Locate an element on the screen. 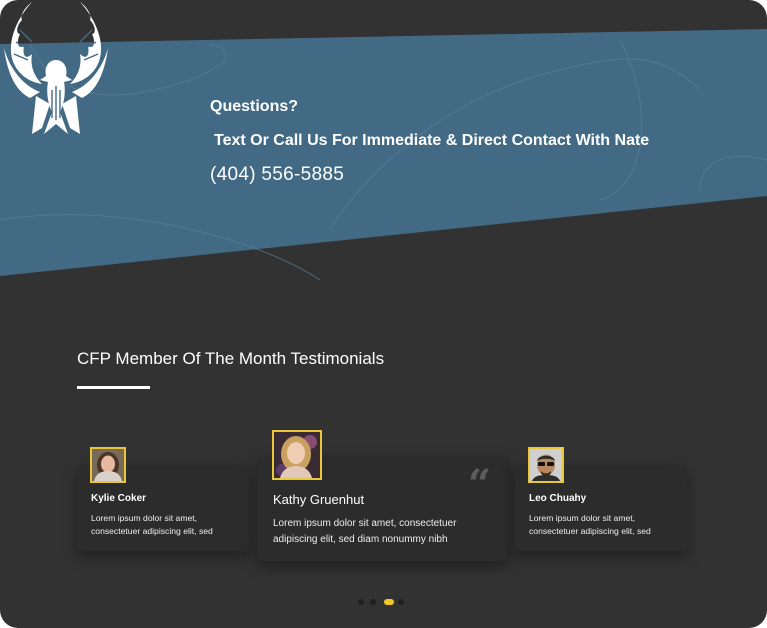 This screenshot has width=767, height=628. heading-underline is located at coordinates (113, 387).